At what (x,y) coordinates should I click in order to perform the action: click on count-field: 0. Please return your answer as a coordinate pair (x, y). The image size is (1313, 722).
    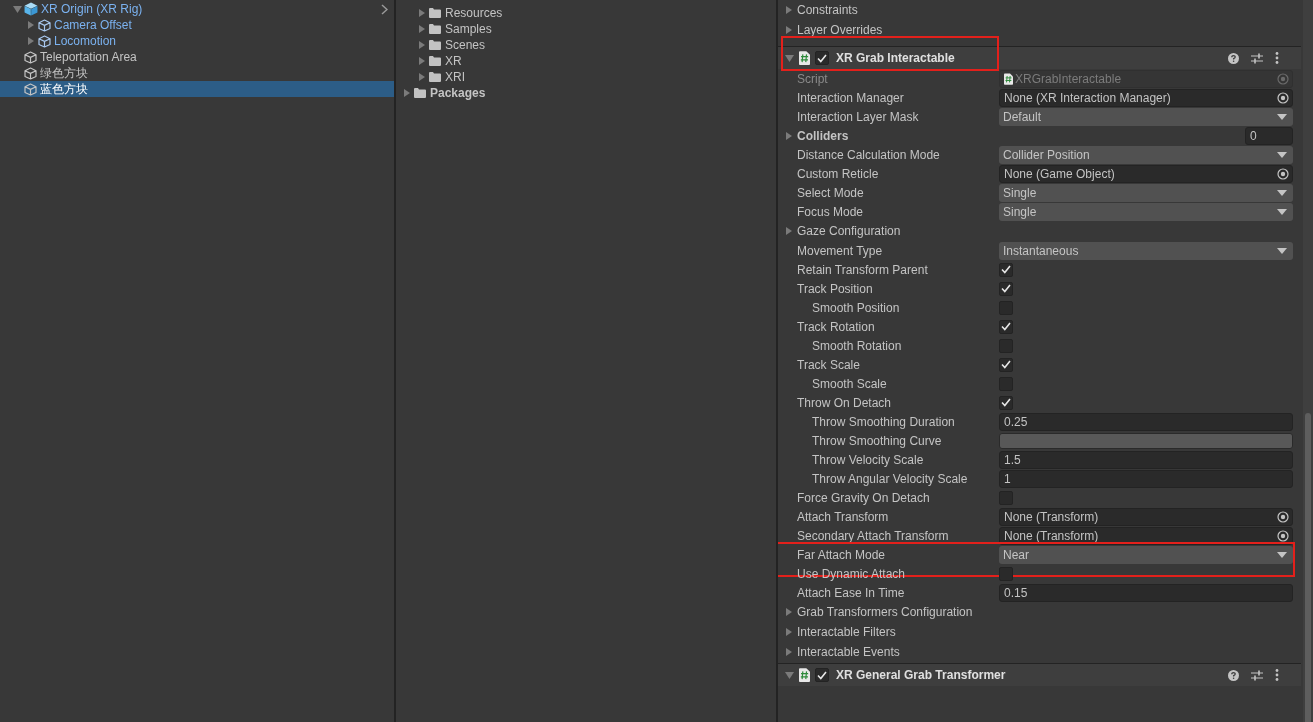
    Looking at the image, I should click on (1269, 135).